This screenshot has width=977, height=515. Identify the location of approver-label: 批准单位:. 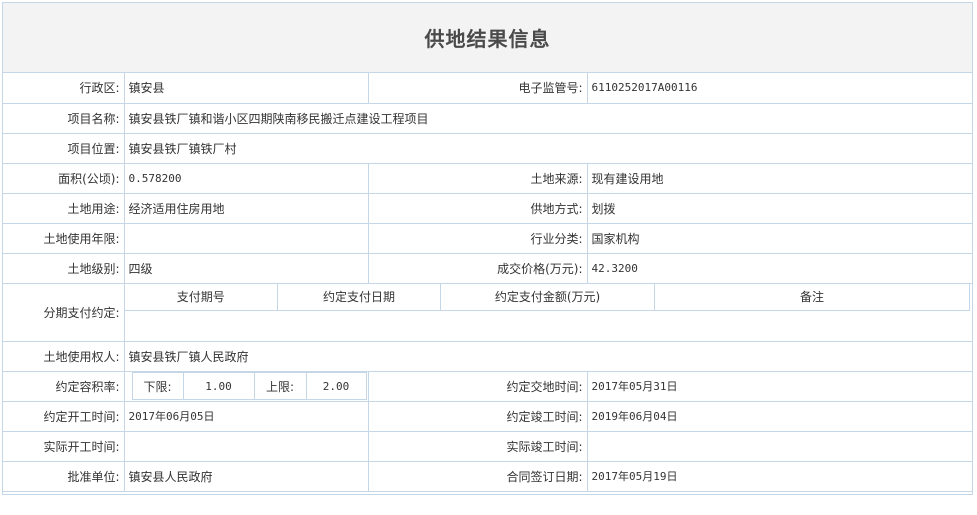
(64, 476).